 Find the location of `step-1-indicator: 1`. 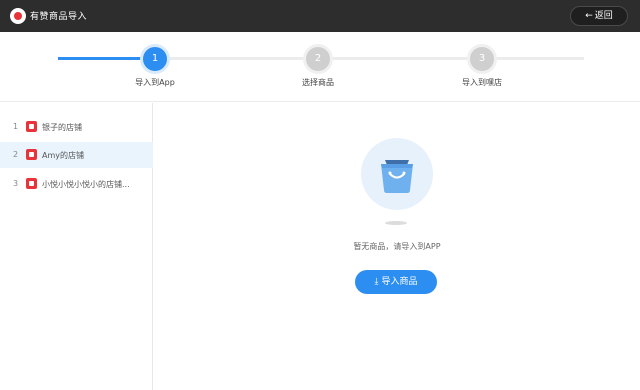

step-1-indicator: 1 is located at coordinates (155, 59).